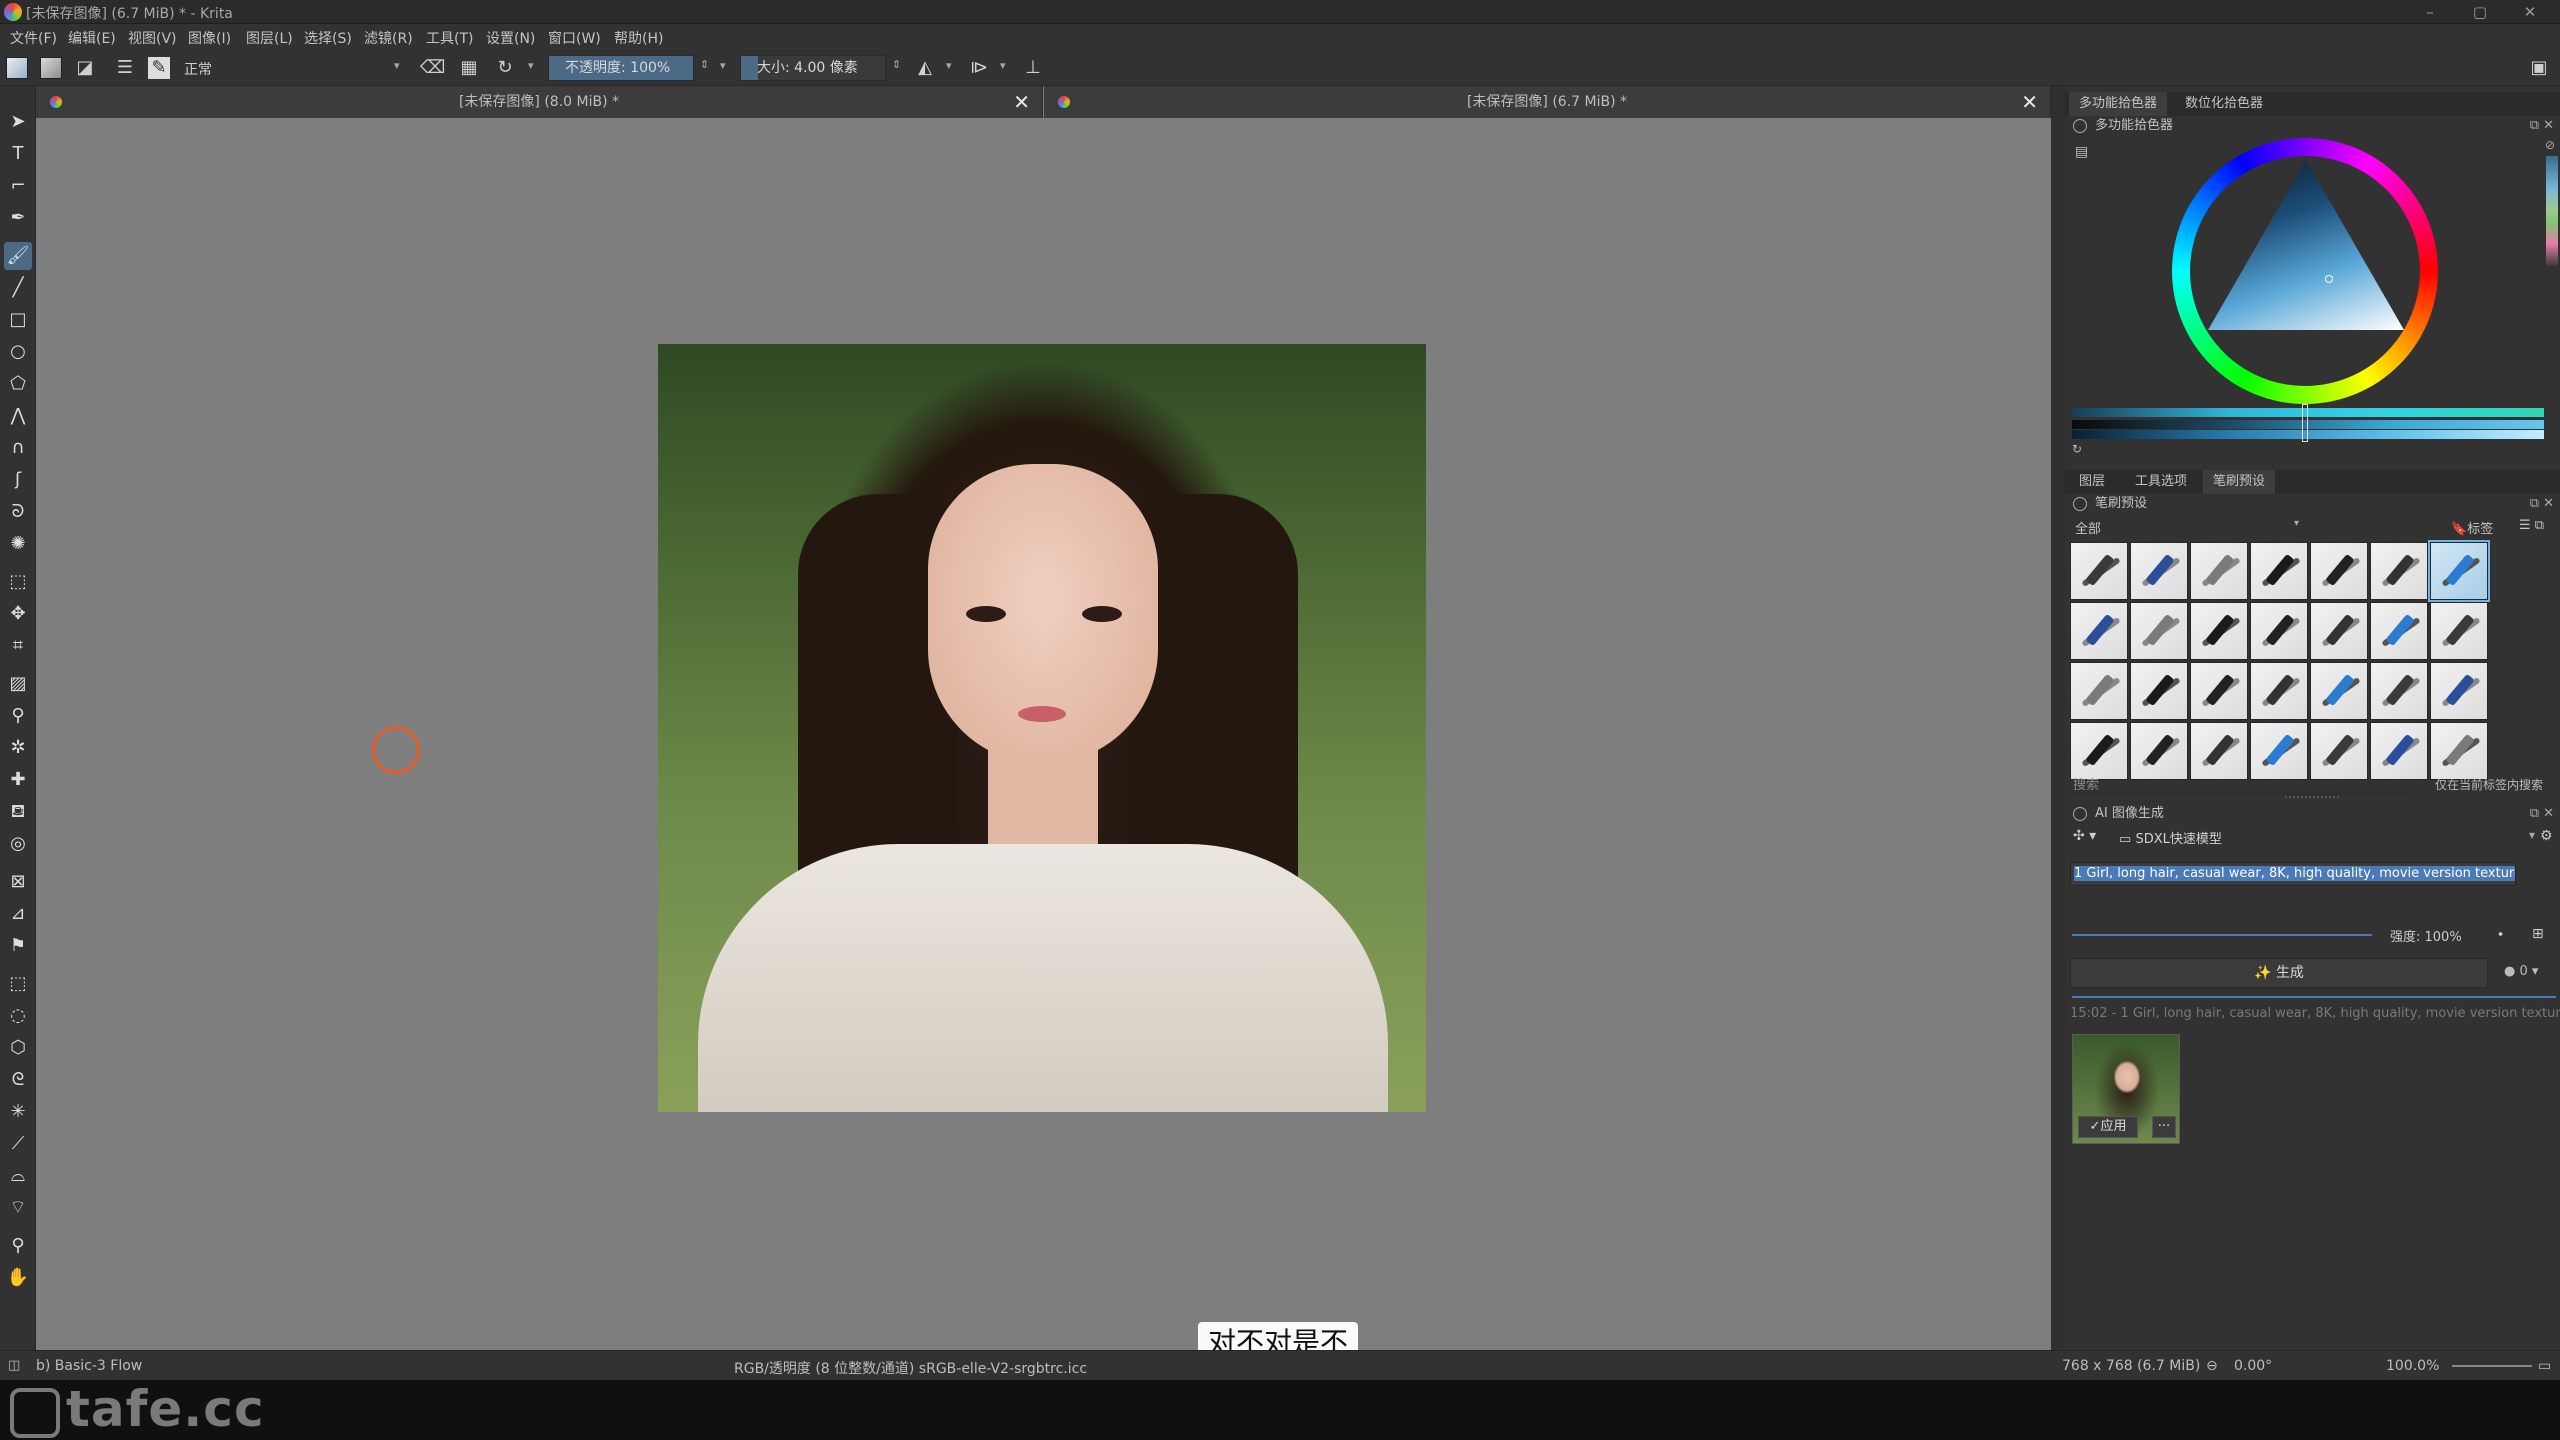 Image resolution: width=2560 pixels, height=1440 pixels. Describe the element at coordinates (2539, 68) in the screenshot. I see `workspace-icon: ▣` at that location.